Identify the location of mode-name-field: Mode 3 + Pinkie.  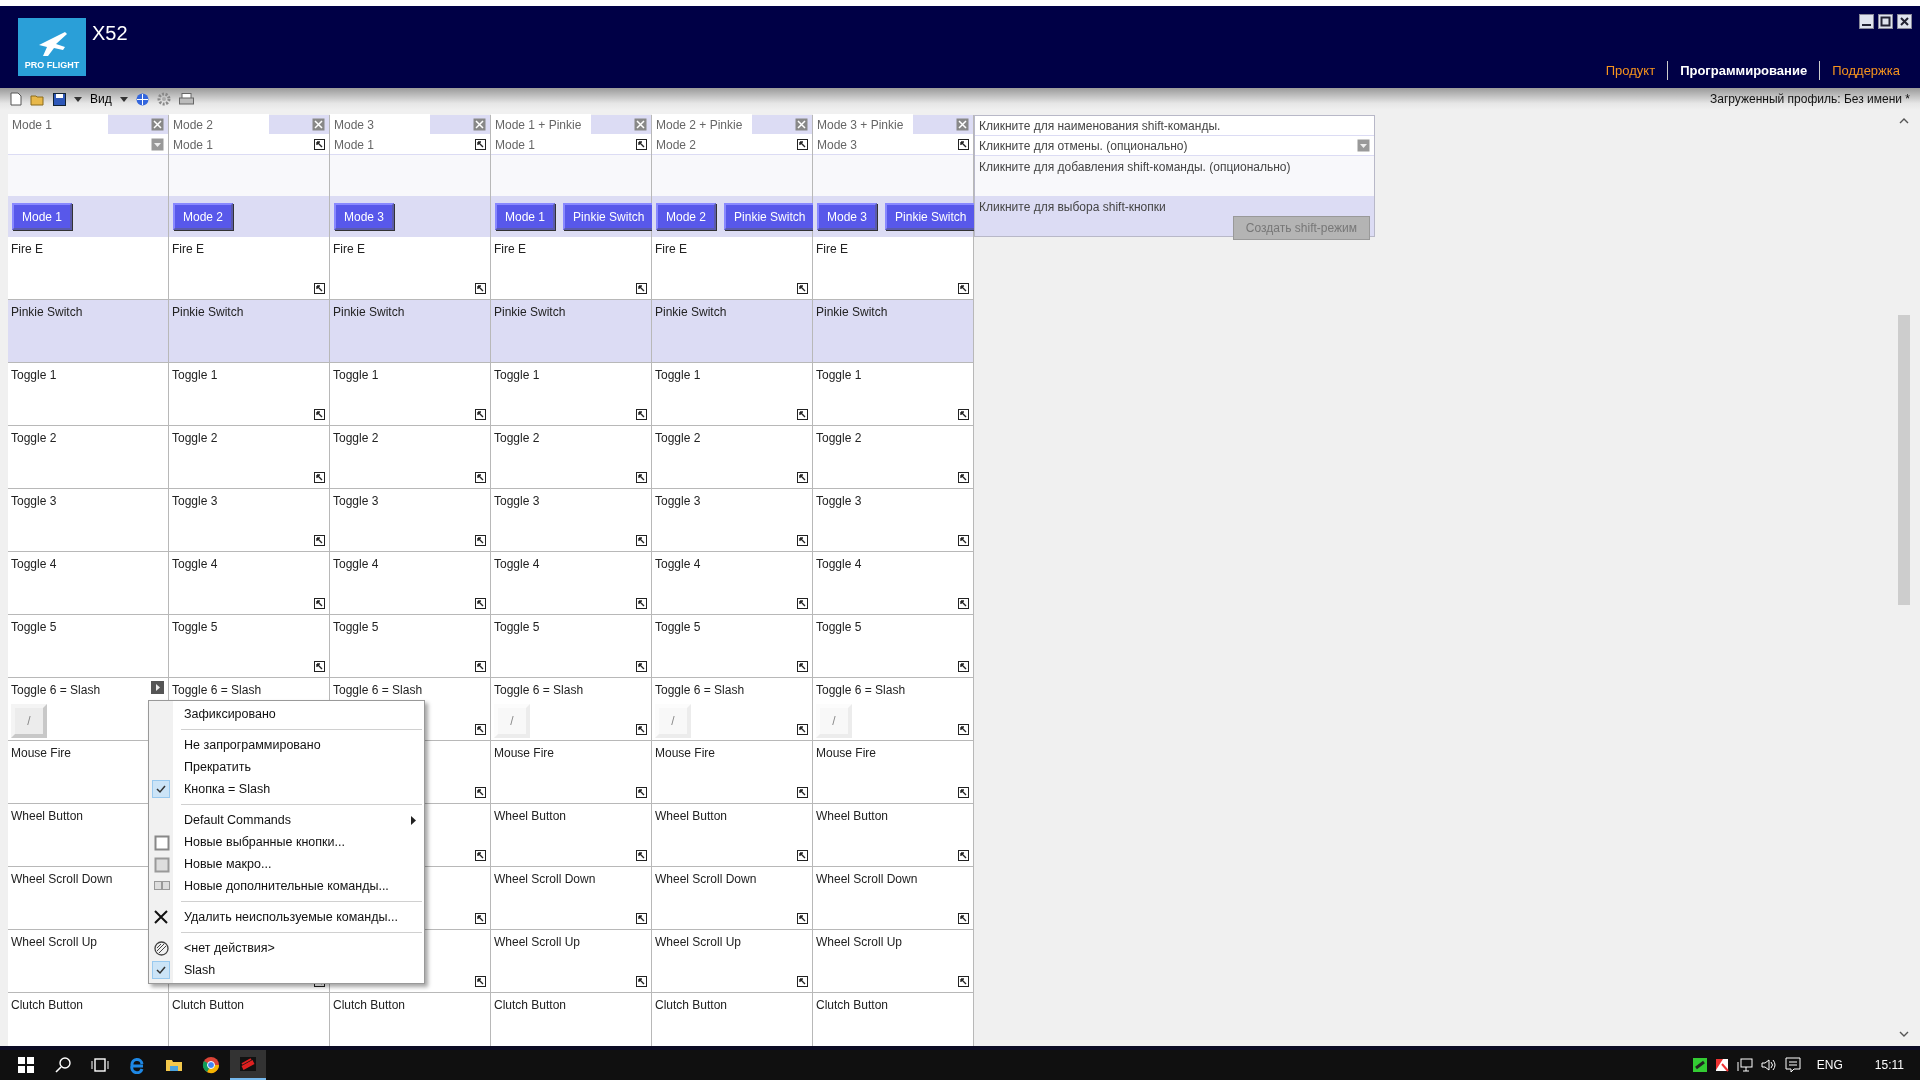
(863, 124).